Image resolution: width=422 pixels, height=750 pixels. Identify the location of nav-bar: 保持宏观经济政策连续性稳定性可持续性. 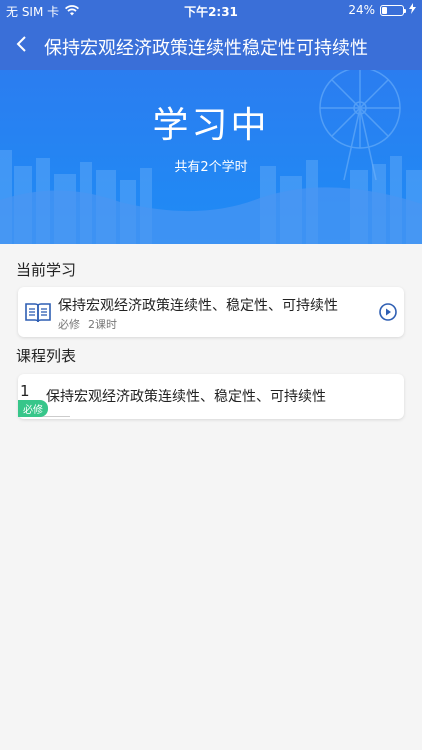
(211, 46).